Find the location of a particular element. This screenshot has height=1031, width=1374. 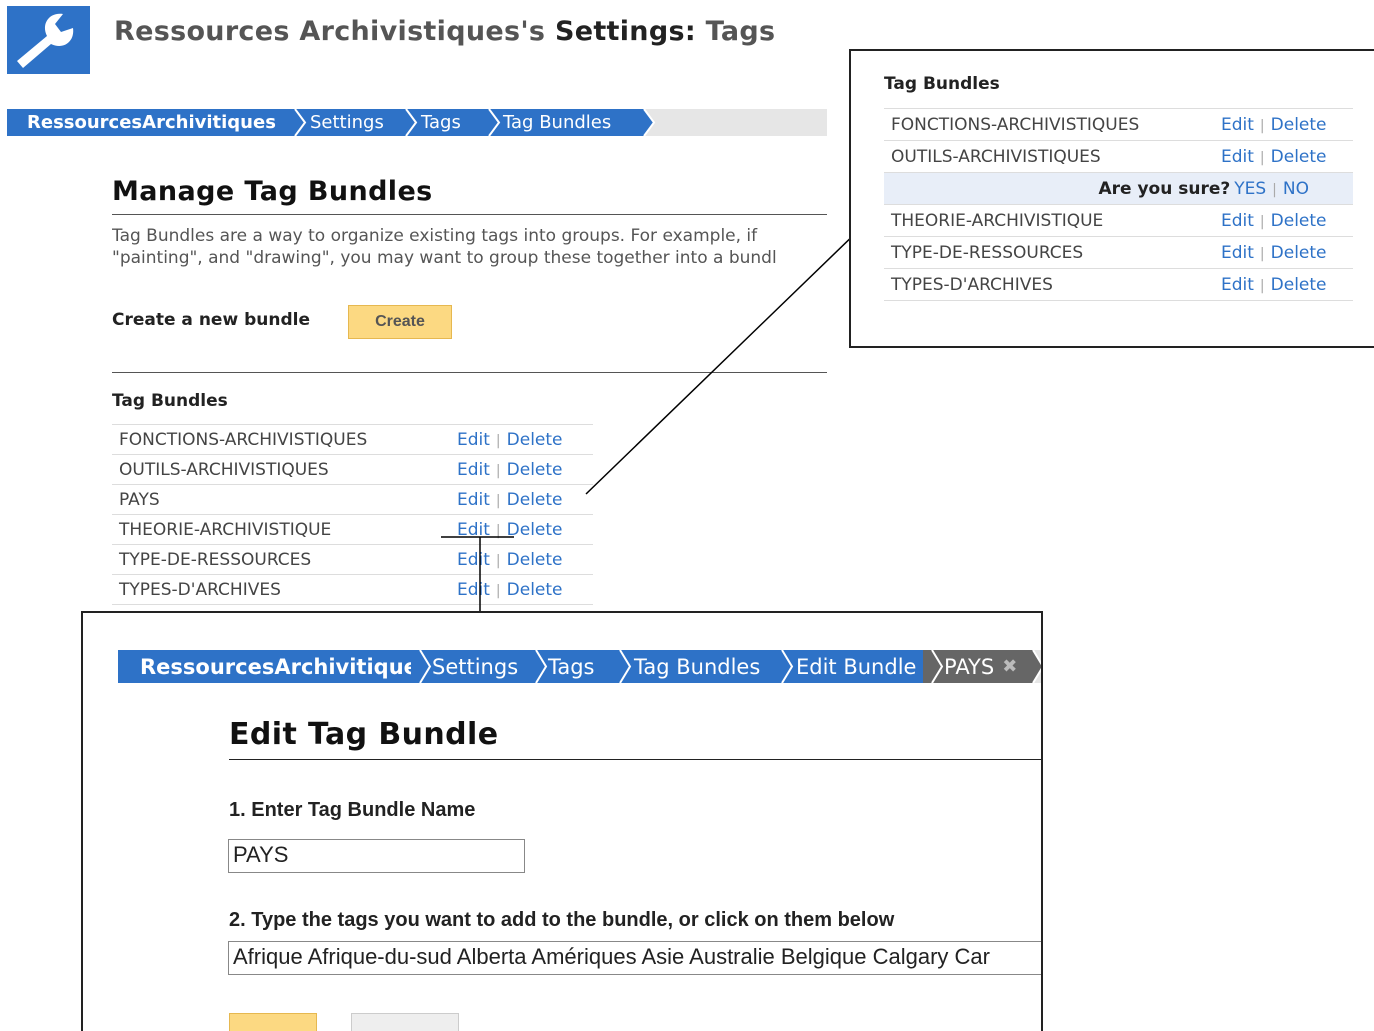

zoom-heading: Tag Bundles is located at coordinates (942, 84).